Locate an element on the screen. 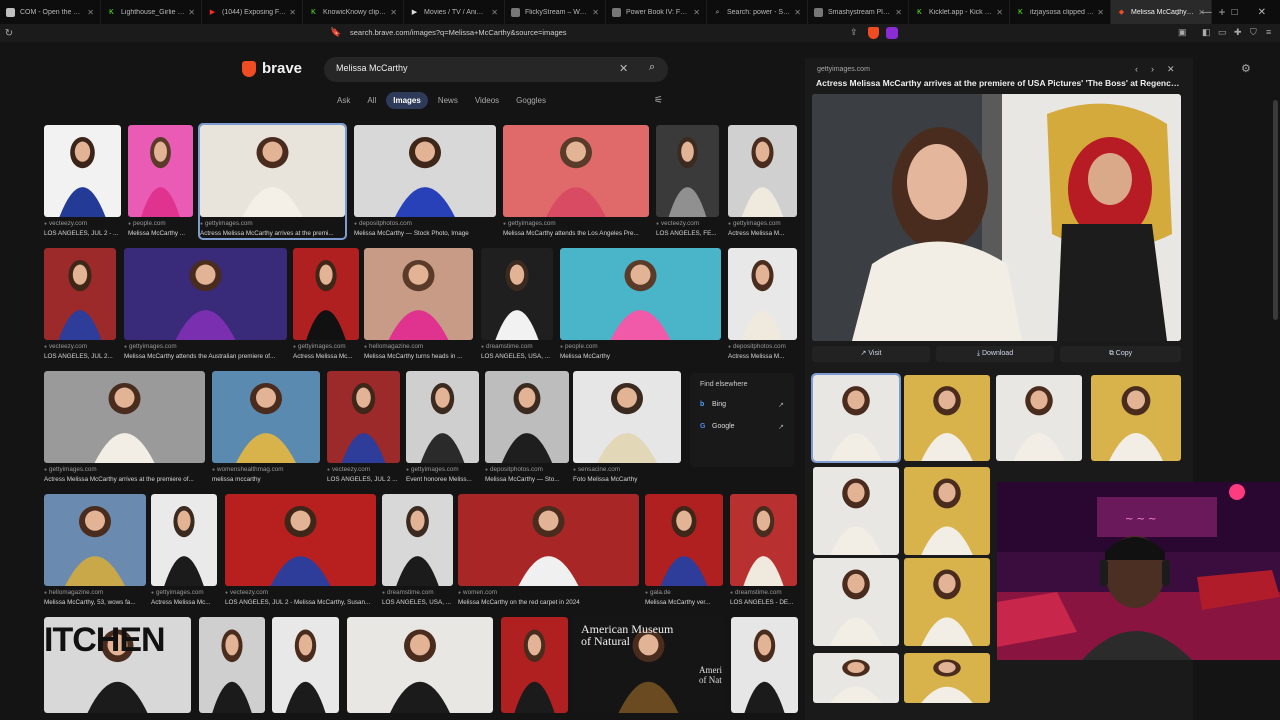  result-title: melissa mccarthy is located at coordinates (266, 479).